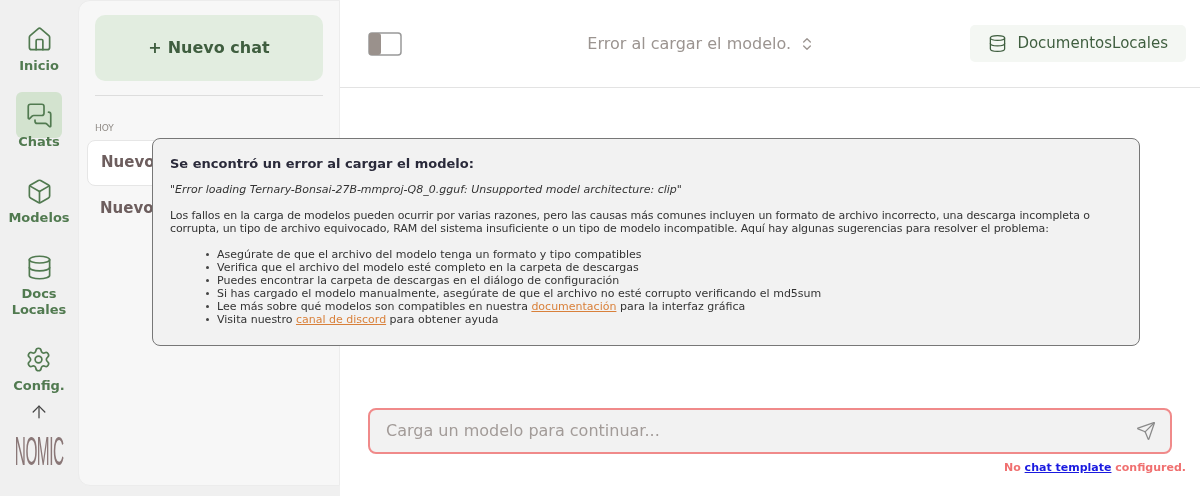 The image size is (1200, 496). I want to click on tip-text: Verifica que el archivo del modelo esté completo en la carpeta de descargas, so click(428, 267).